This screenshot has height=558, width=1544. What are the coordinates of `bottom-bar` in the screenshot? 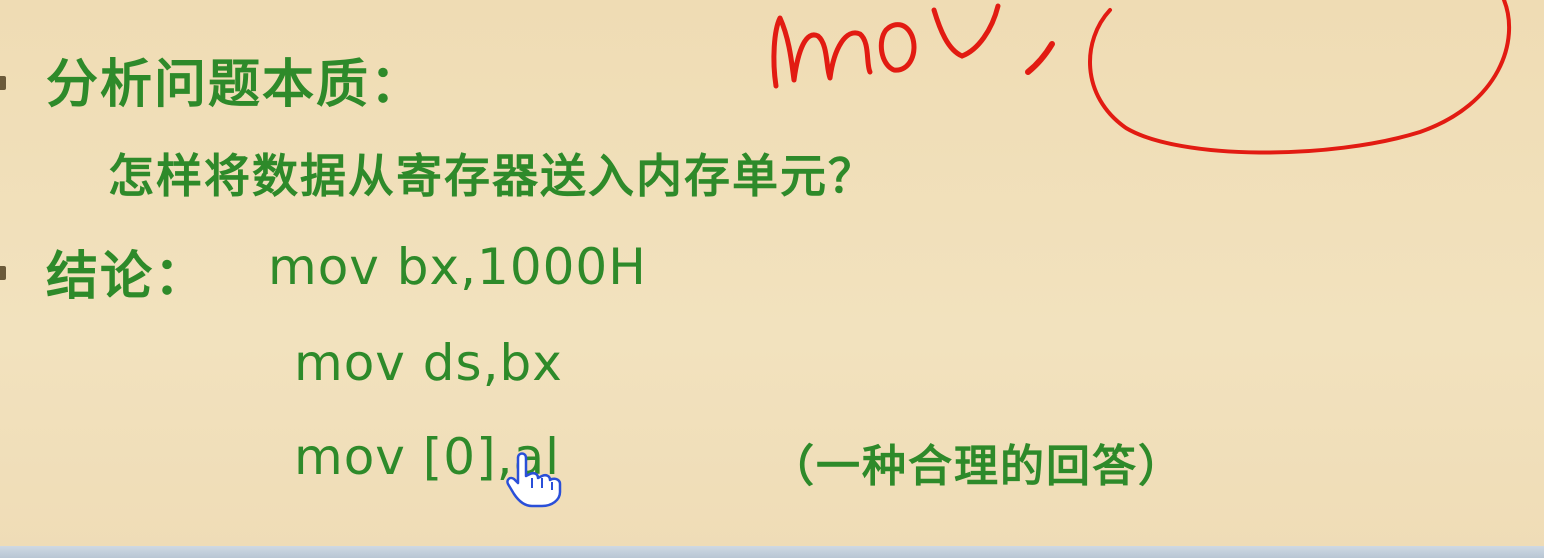 It's located at (772, 552).